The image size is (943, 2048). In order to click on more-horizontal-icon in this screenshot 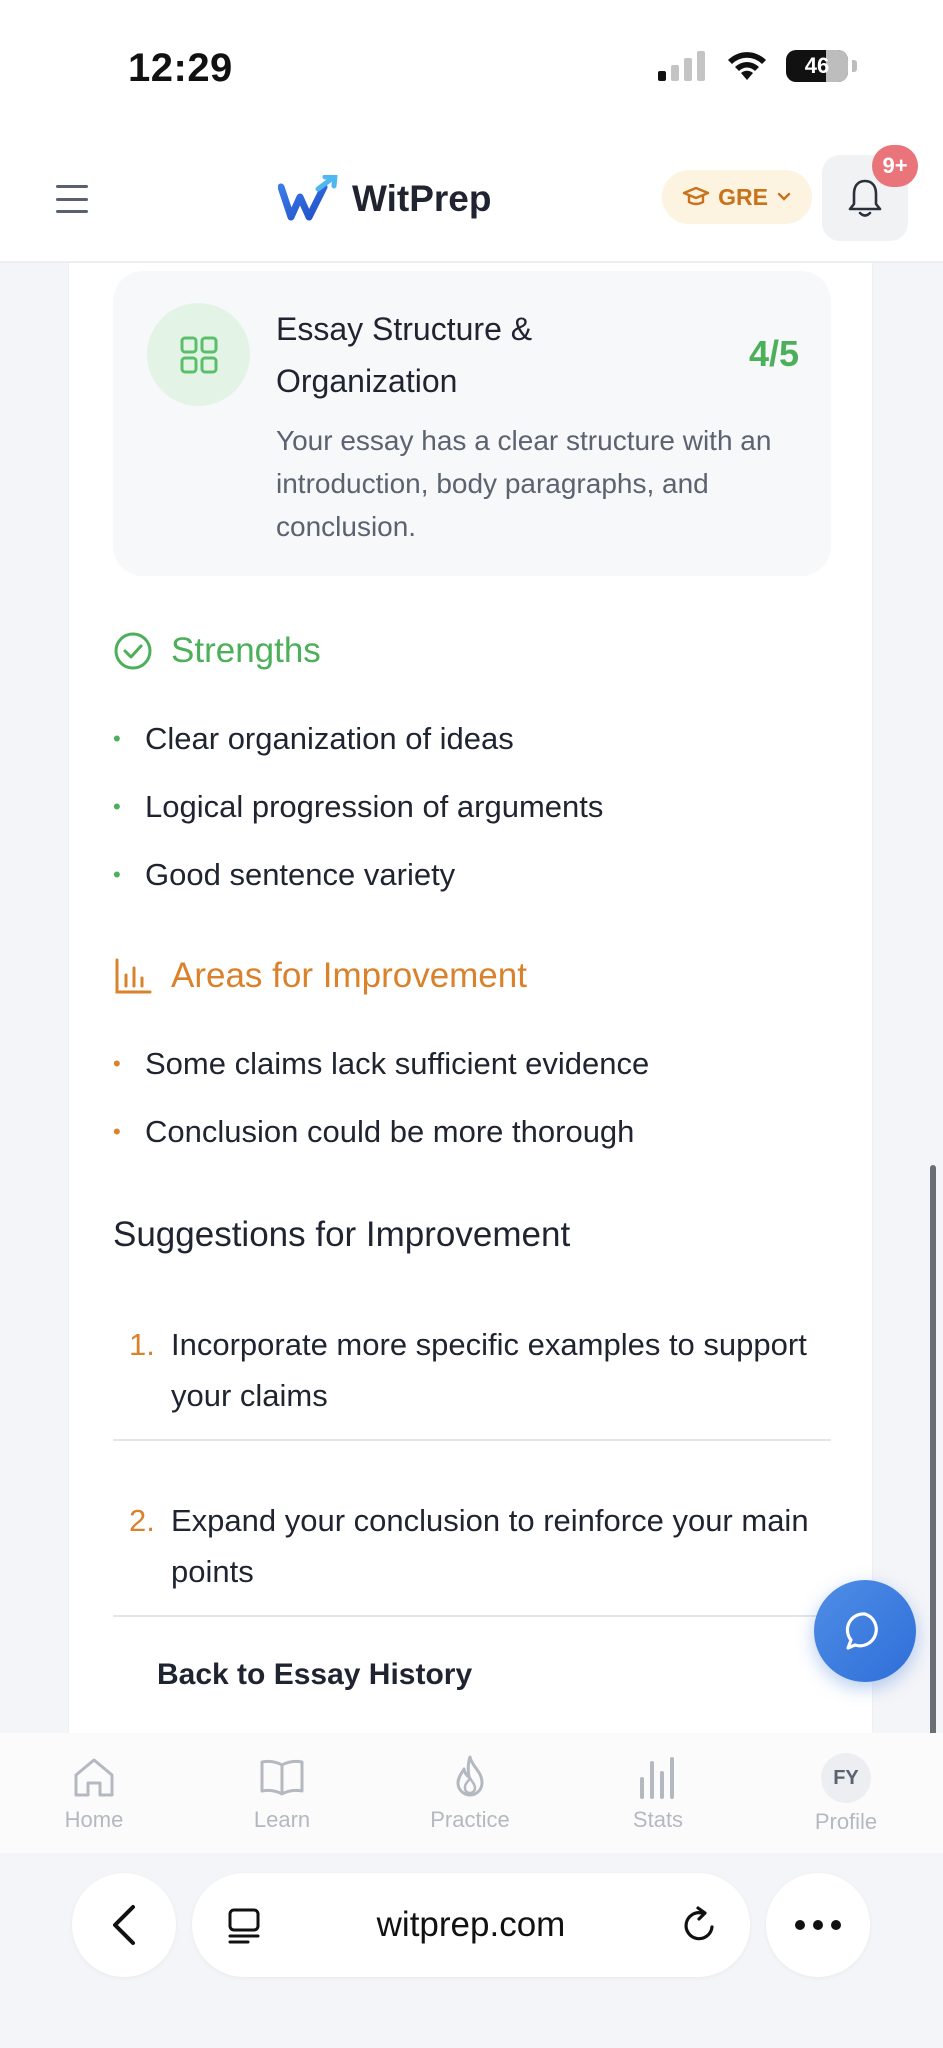, I will do `click(818, 1925)`.